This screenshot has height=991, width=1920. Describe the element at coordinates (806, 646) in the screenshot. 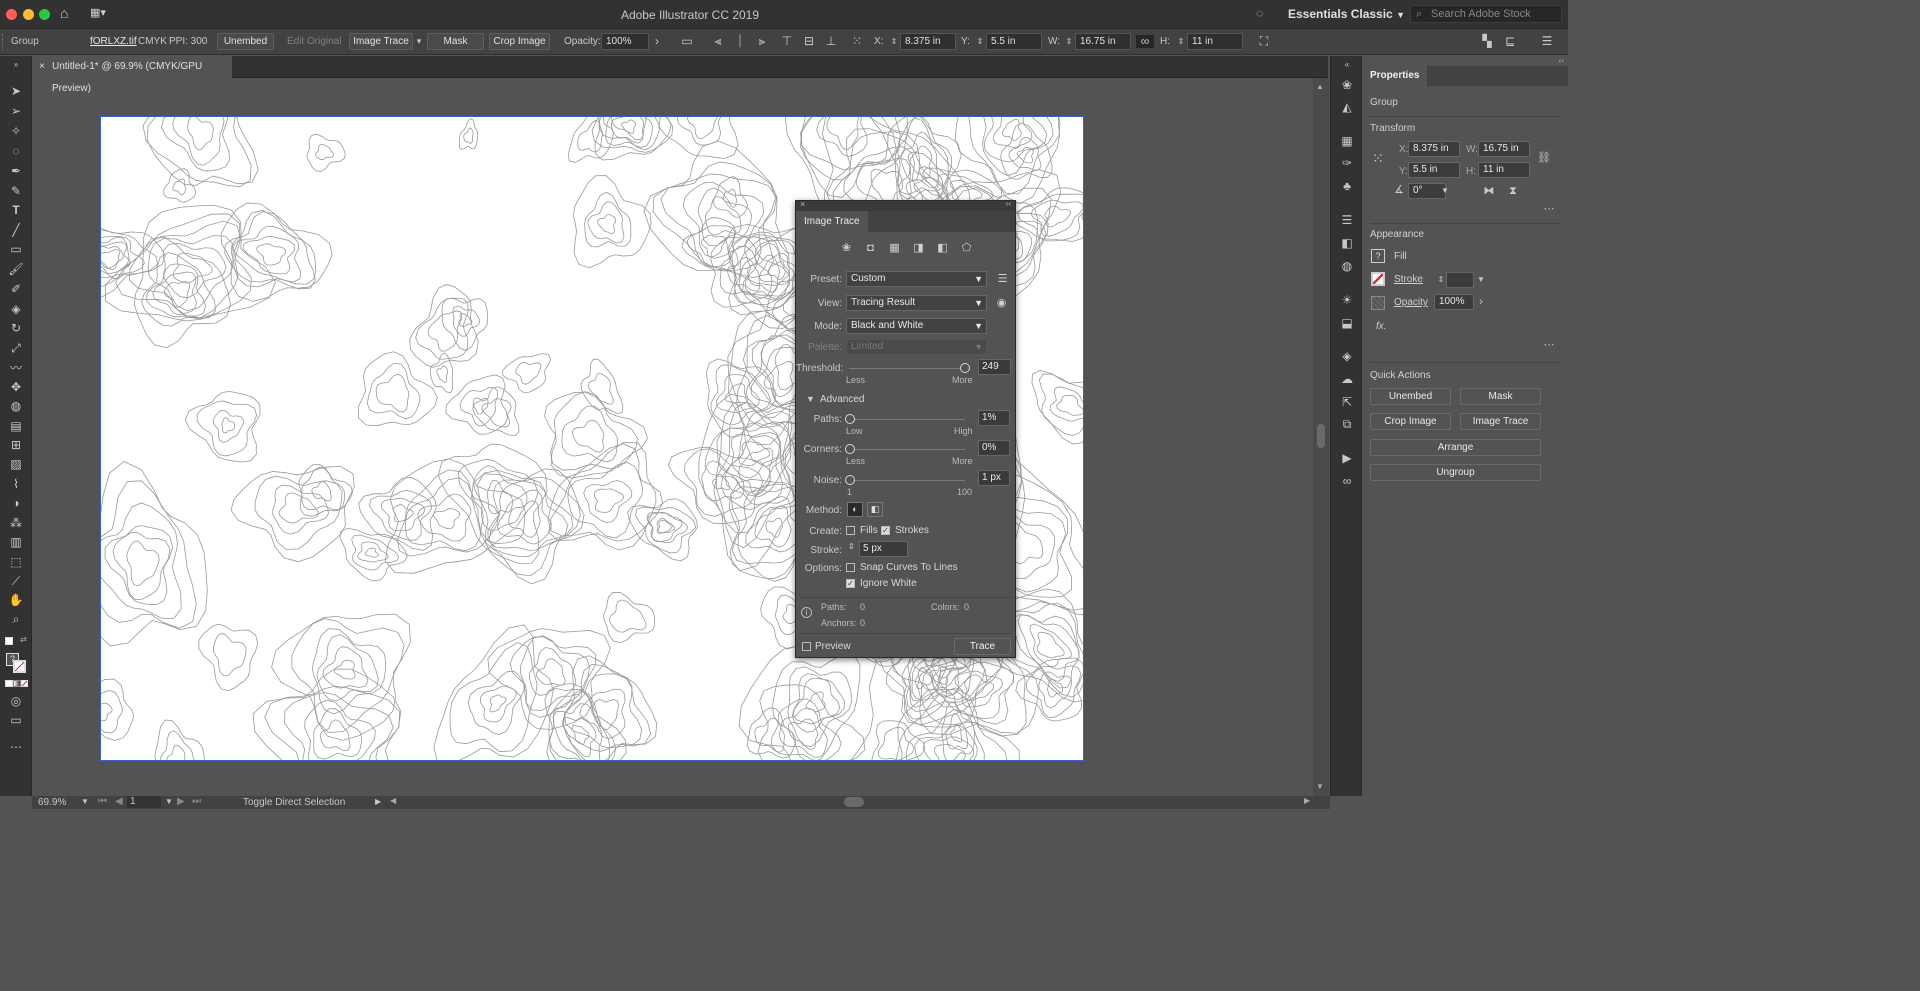

I see `preview-checkbox` at that location.